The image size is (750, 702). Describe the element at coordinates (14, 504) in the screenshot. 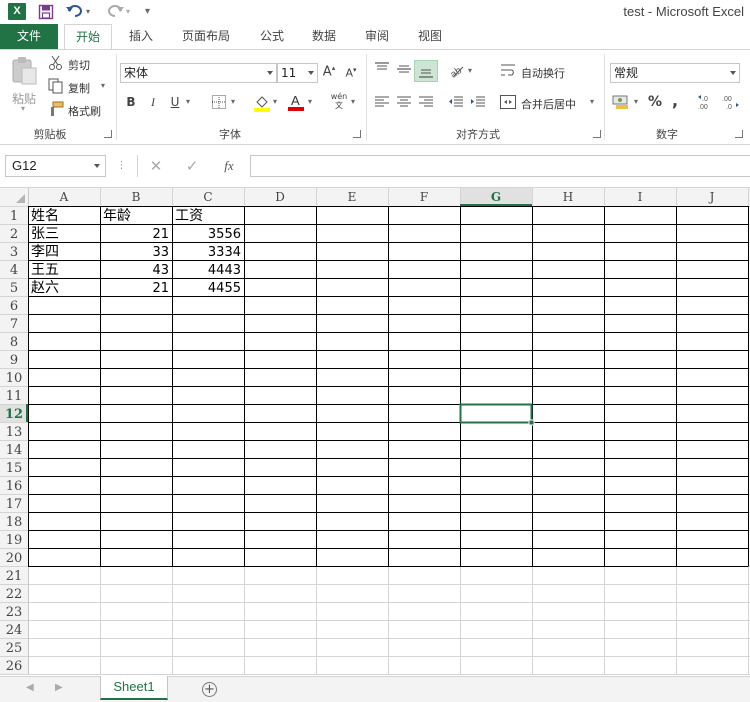

I see `row-header-17: 17` at that location.